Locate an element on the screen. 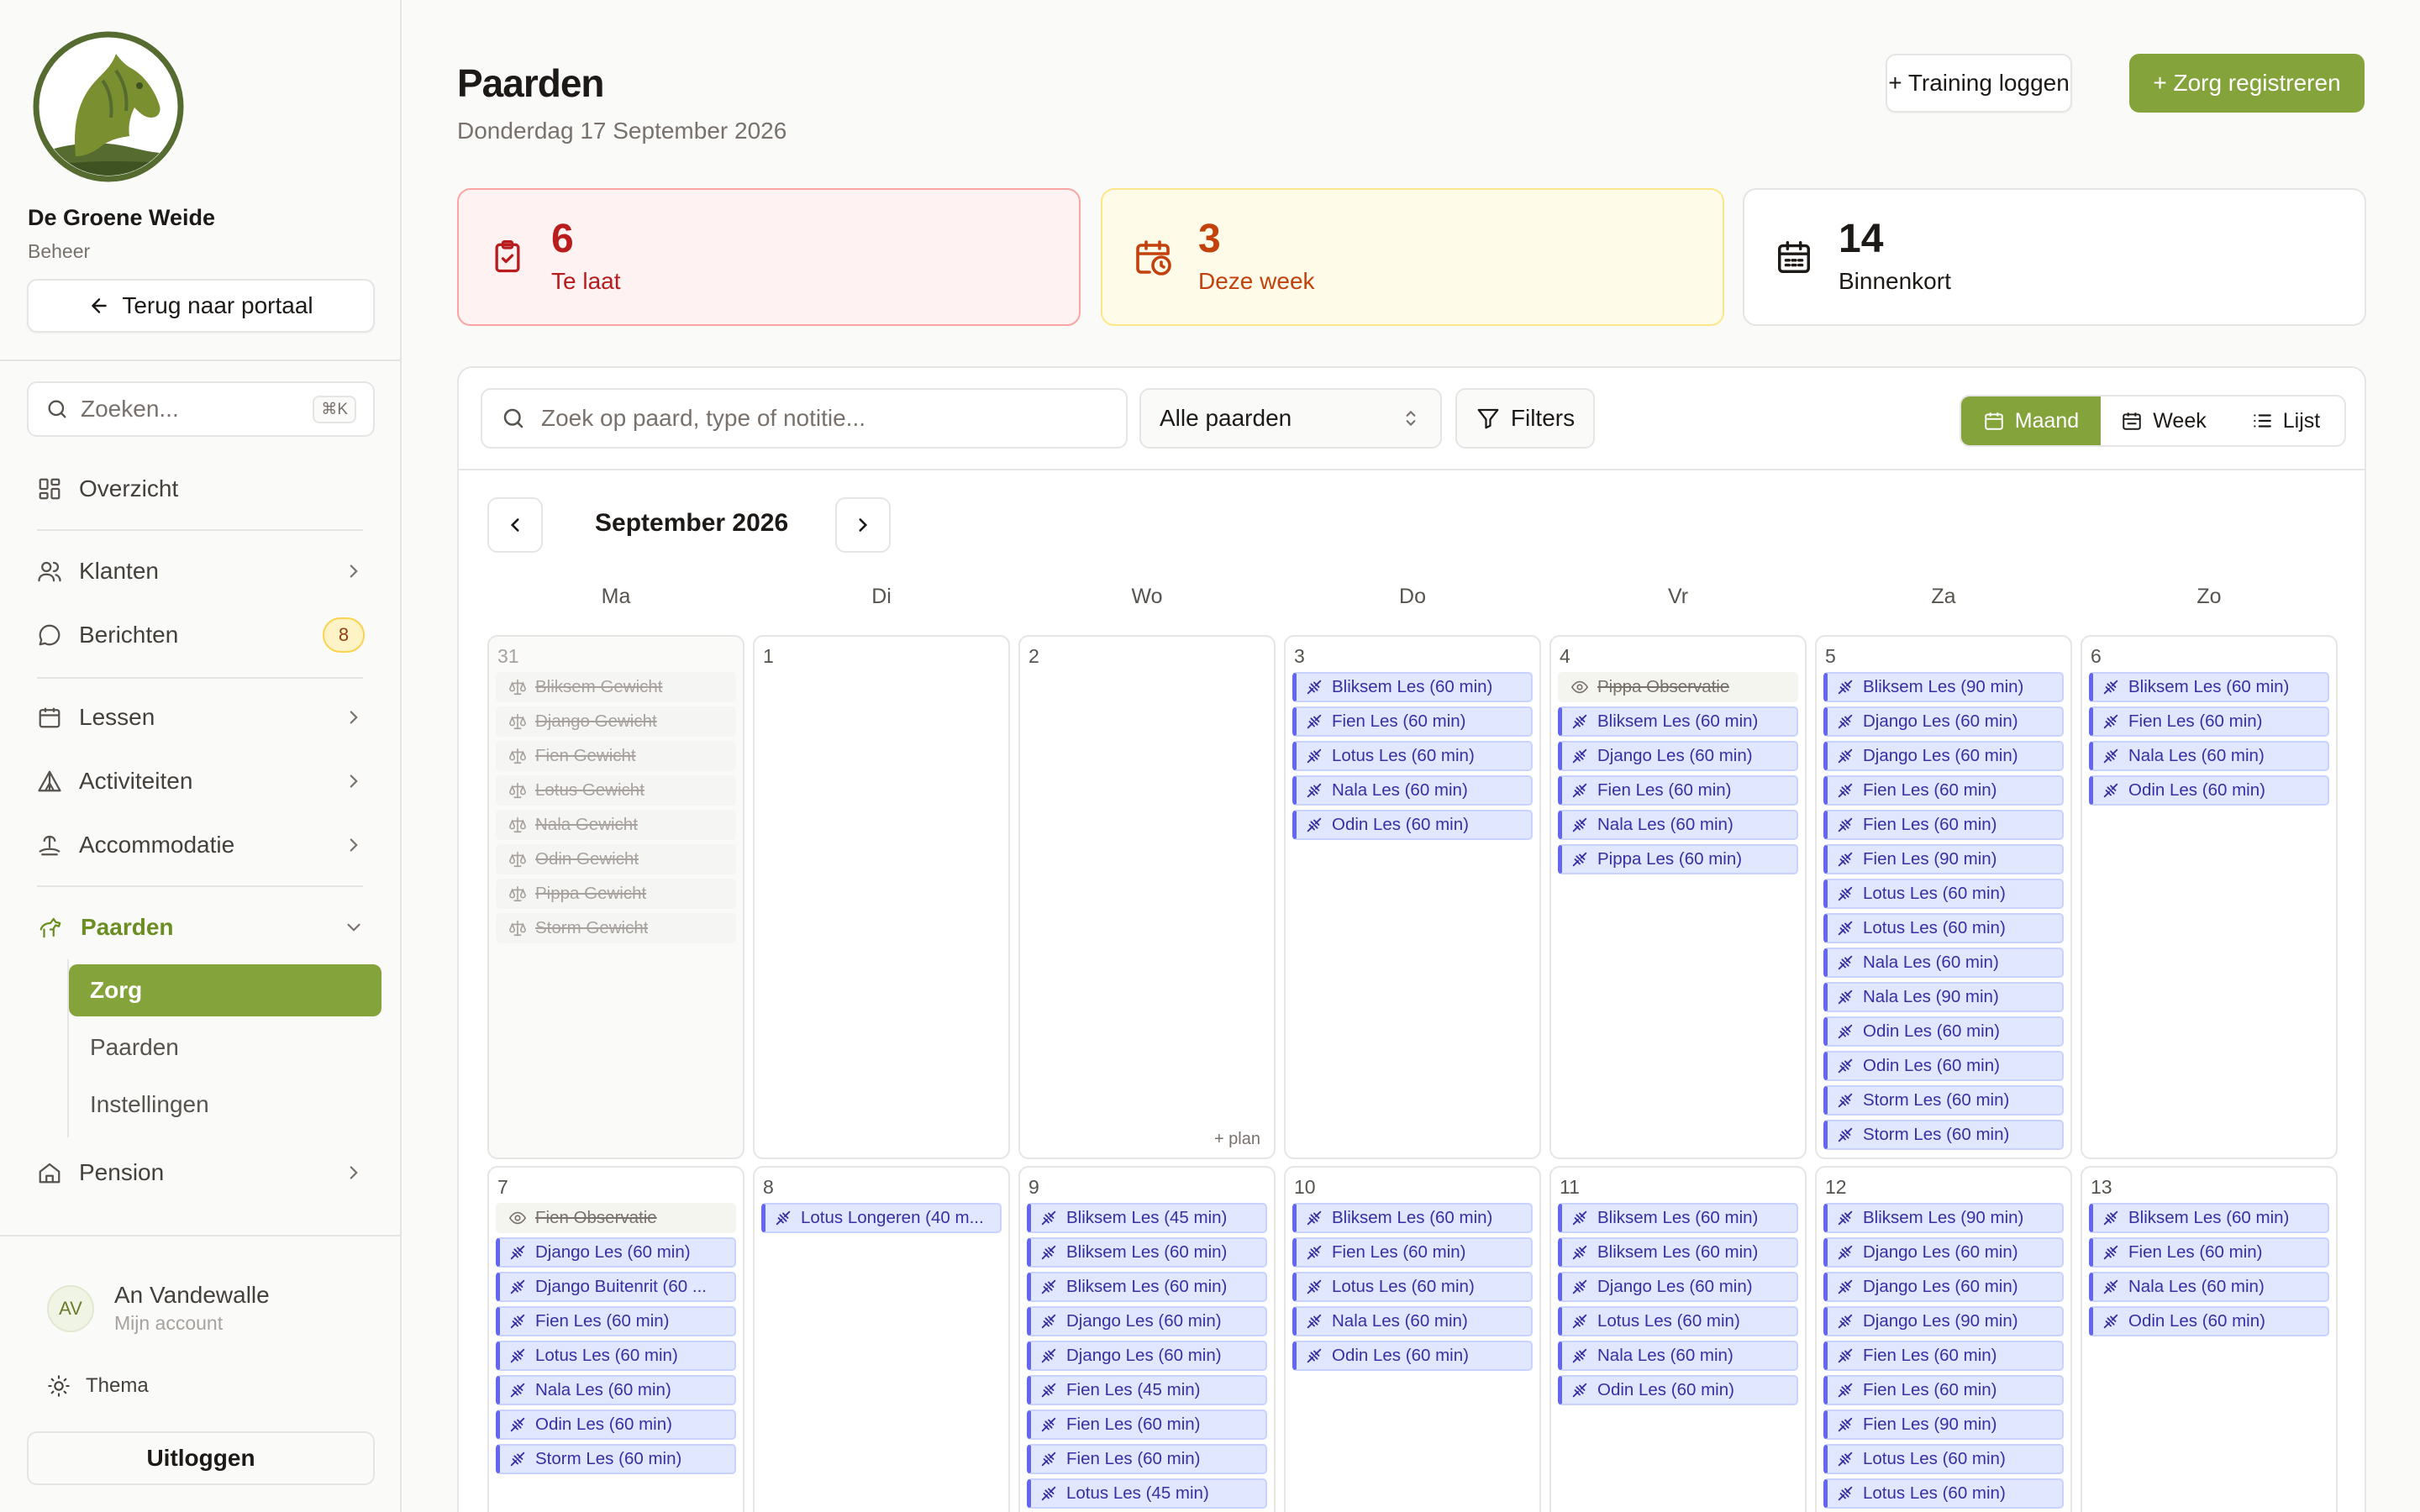  logout-button: Uitloggen is located at coordinates (201, 1458).